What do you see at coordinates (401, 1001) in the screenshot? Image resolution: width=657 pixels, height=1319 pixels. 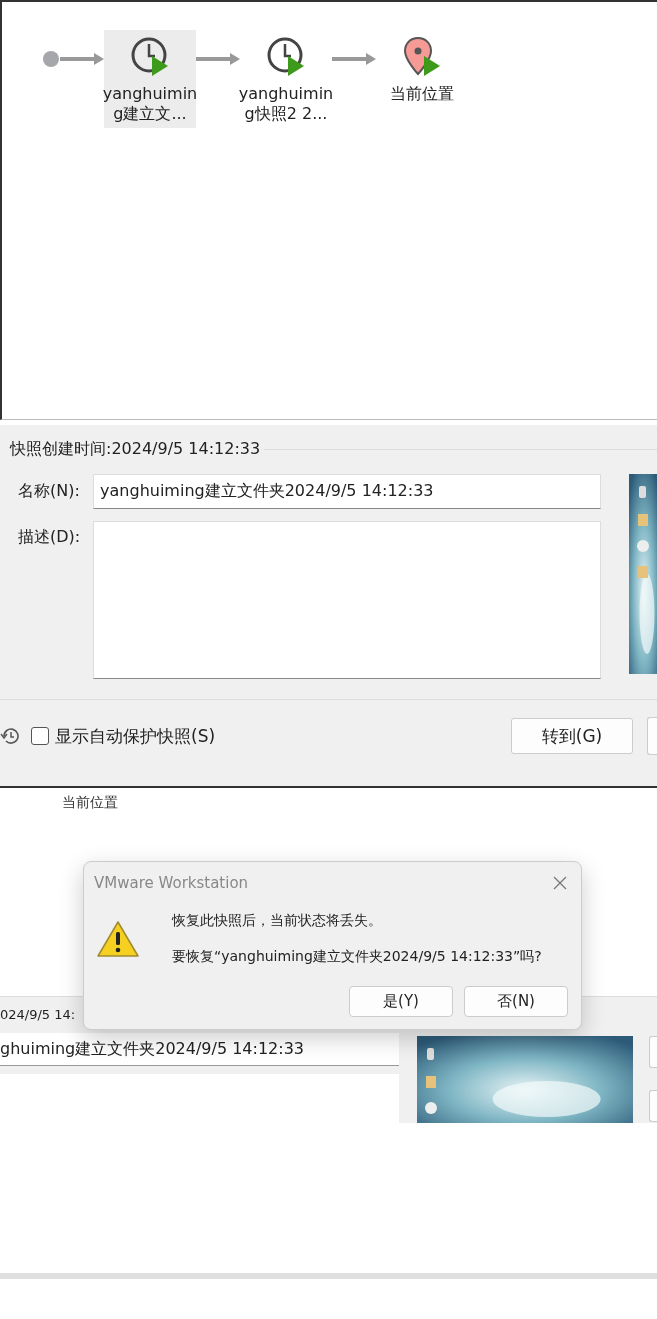 I see `yes-button: 是(Y)` at bounding box center [401, 1001].